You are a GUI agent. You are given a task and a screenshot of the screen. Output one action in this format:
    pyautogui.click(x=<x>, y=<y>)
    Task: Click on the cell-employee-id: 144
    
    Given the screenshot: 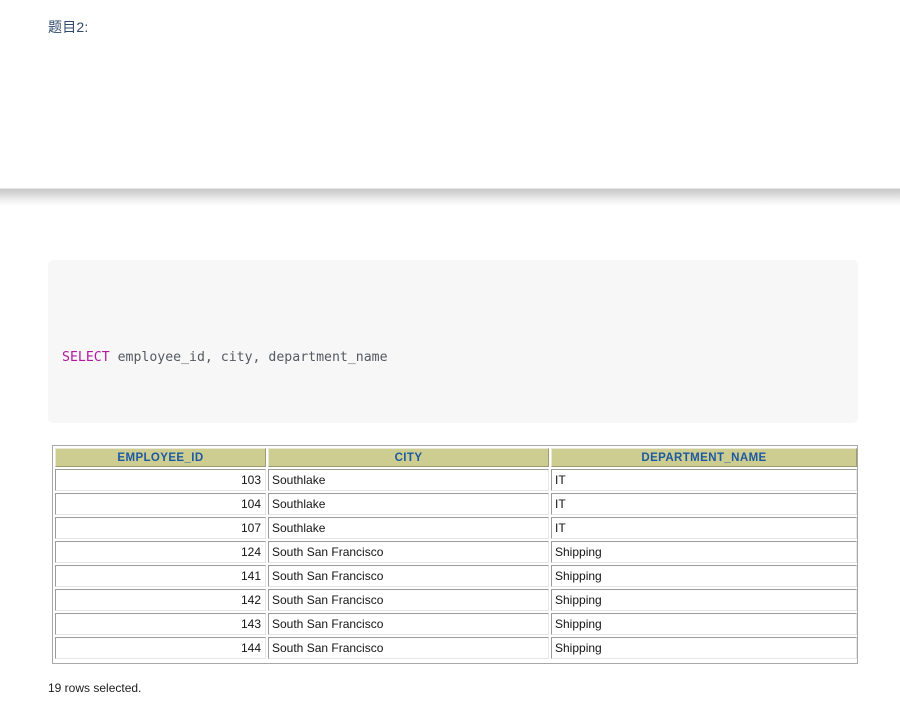 What is the action you would take?
    pyautogui.click(x=160, y=648)
    